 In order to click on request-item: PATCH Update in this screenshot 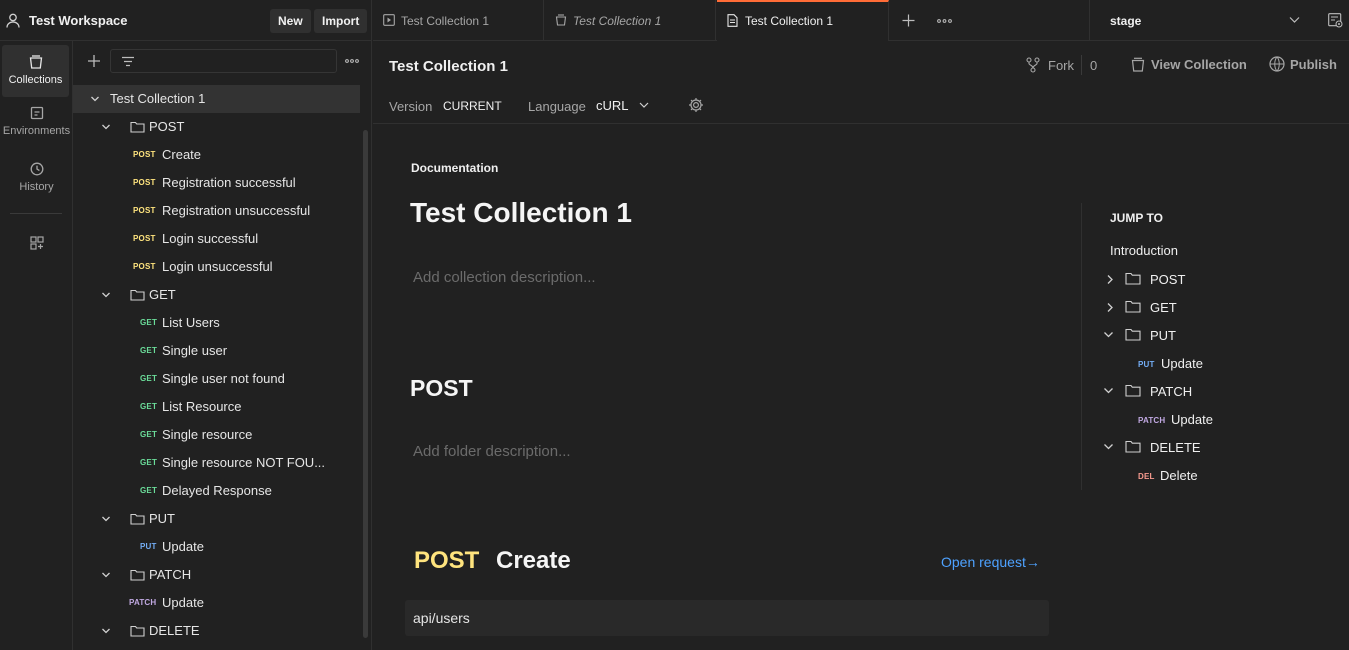, I will do `click(216, 603)`.